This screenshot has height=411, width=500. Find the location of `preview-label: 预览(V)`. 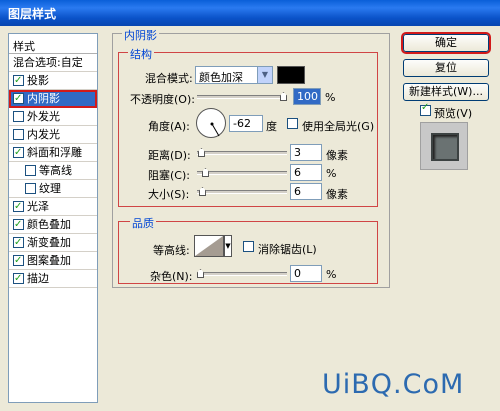

preview-label: 预览(V) is located at coordinates (453, 113).